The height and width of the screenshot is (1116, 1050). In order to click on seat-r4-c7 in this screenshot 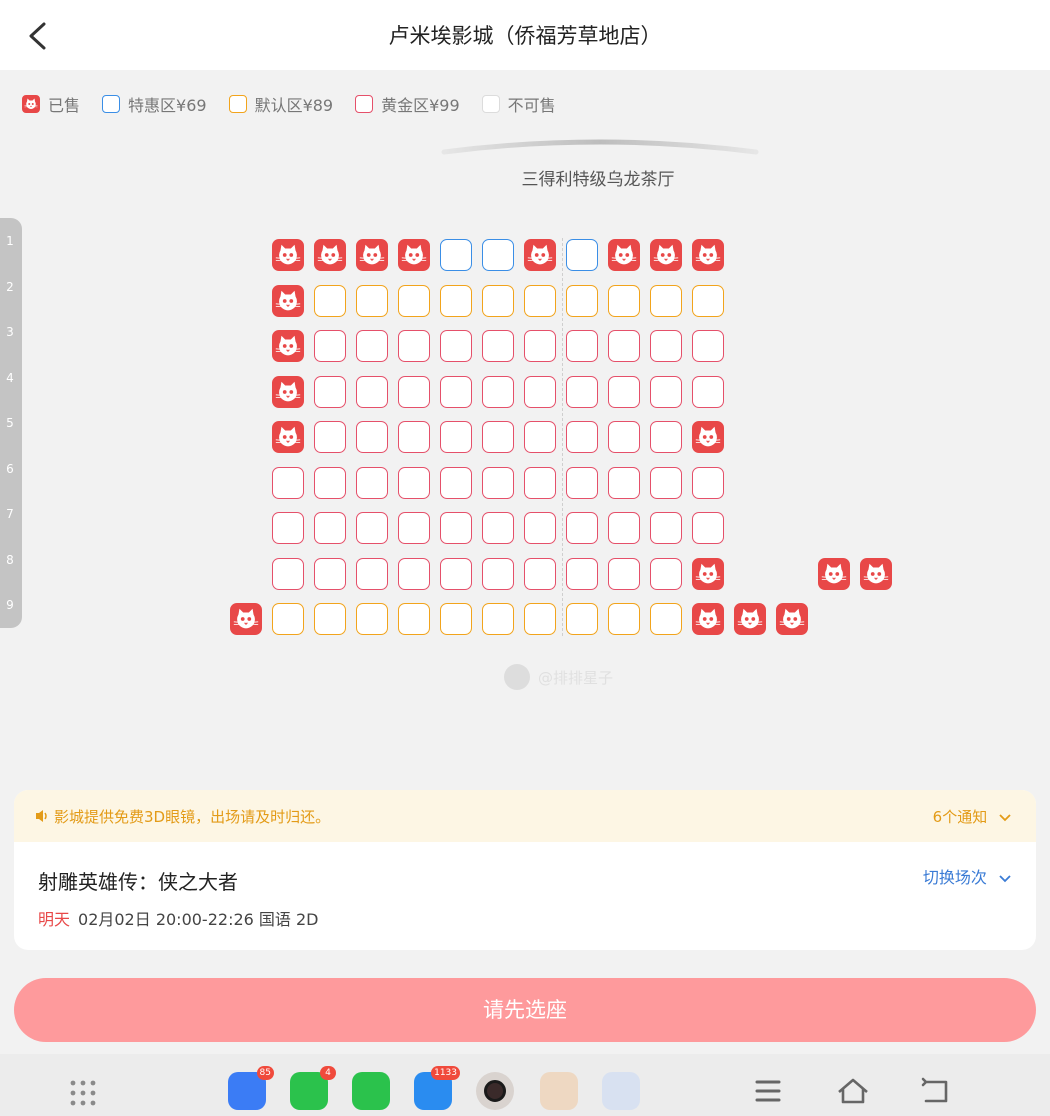, I will do `click(540, 391)`.